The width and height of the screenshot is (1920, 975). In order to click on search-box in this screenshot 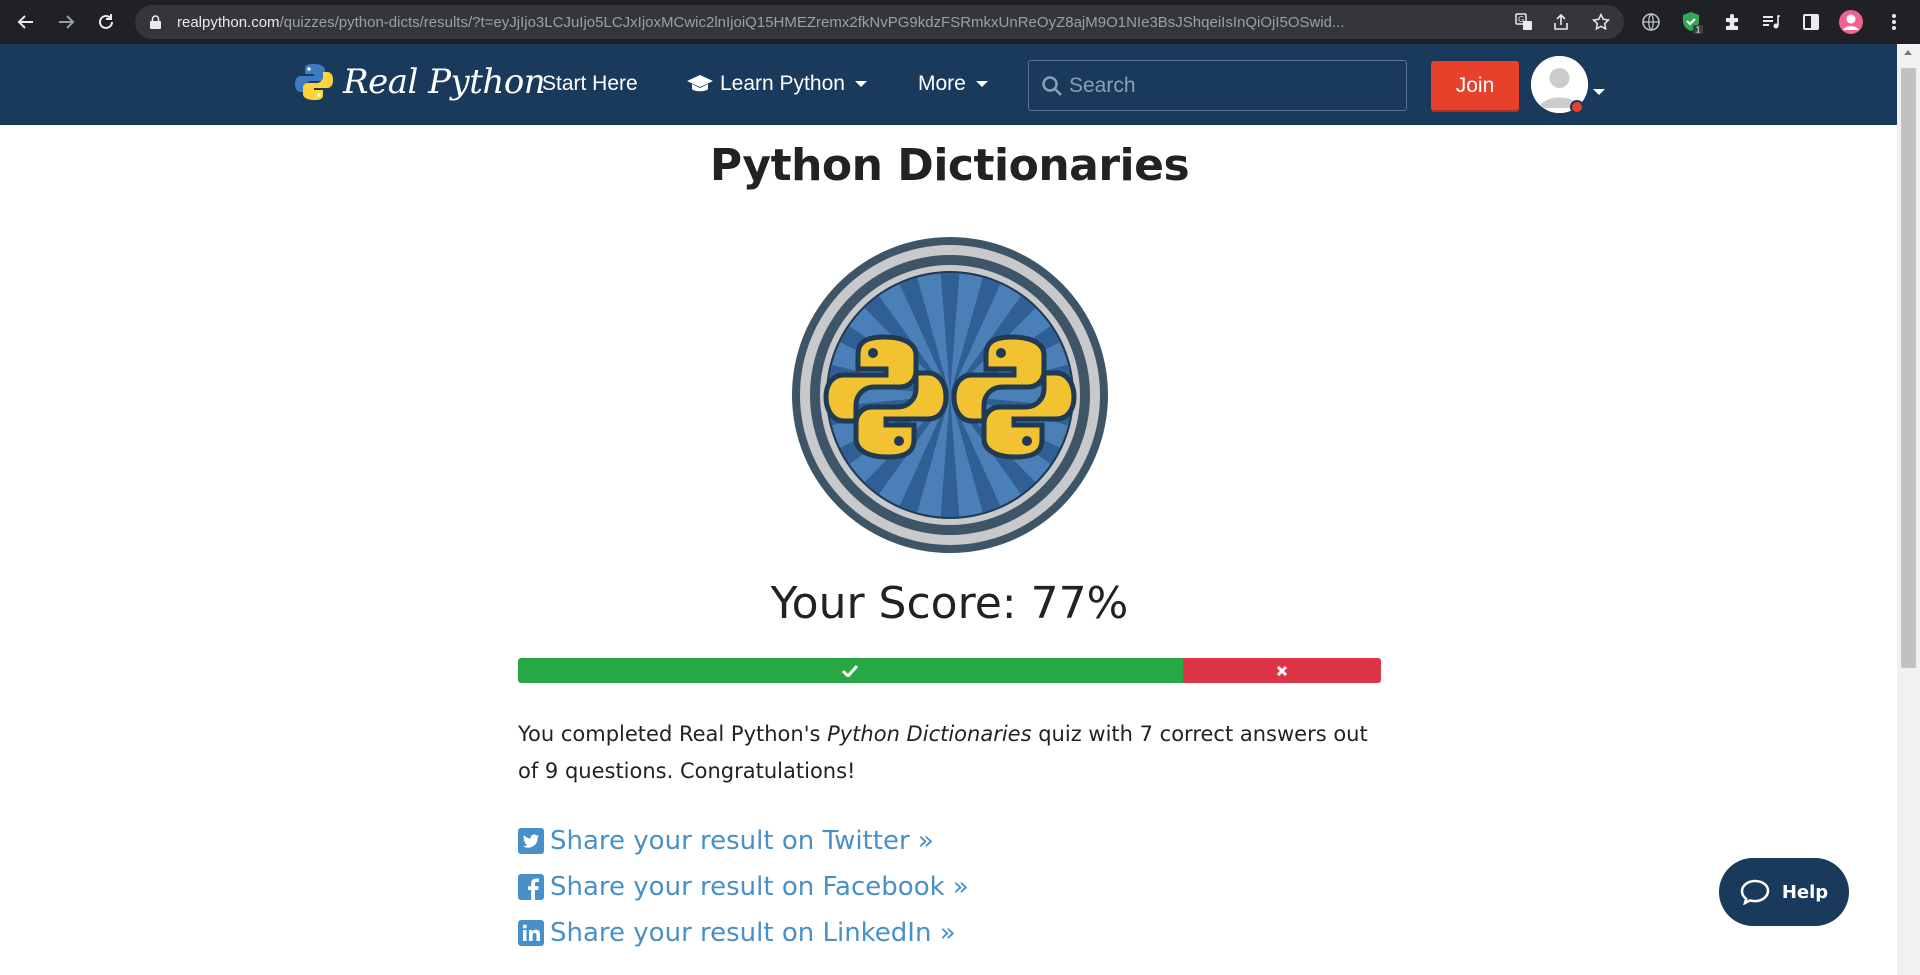, I will do `click(1217, 85)`.